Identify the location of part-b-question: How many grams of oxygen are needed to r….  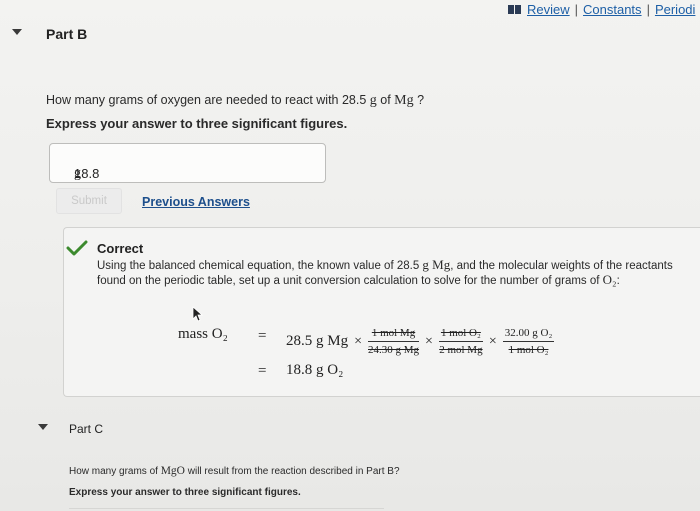
(235, 100).